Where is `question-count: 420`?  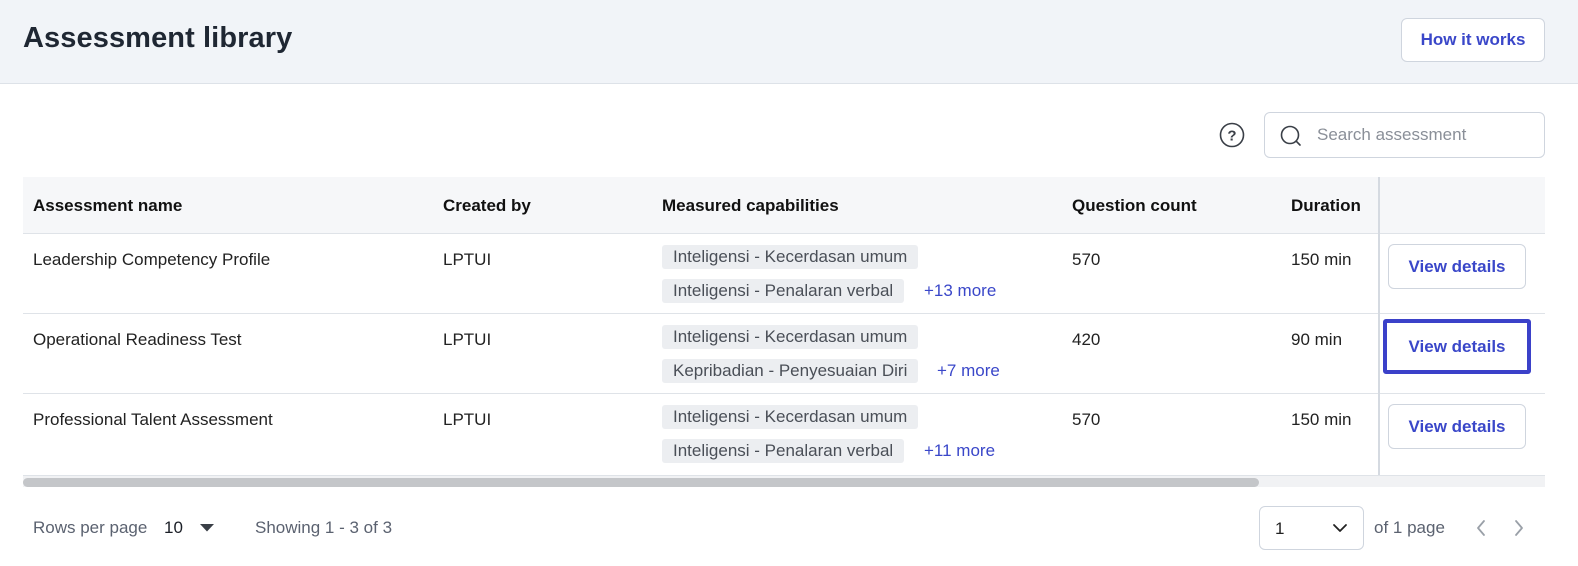
question-count: 420 is located at coordinates (1086, 339).